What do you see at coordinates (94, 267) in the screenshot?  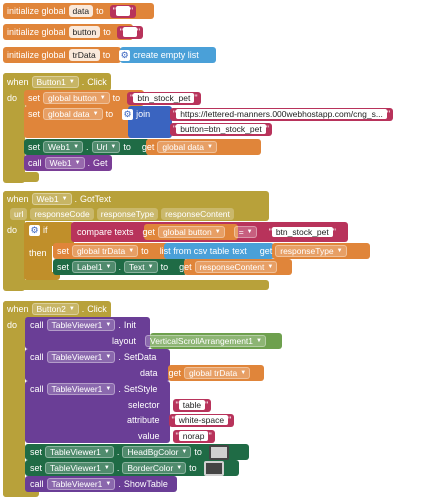 I see `component-dropdown: Label1 ▼` at bounding box center [94, 267].